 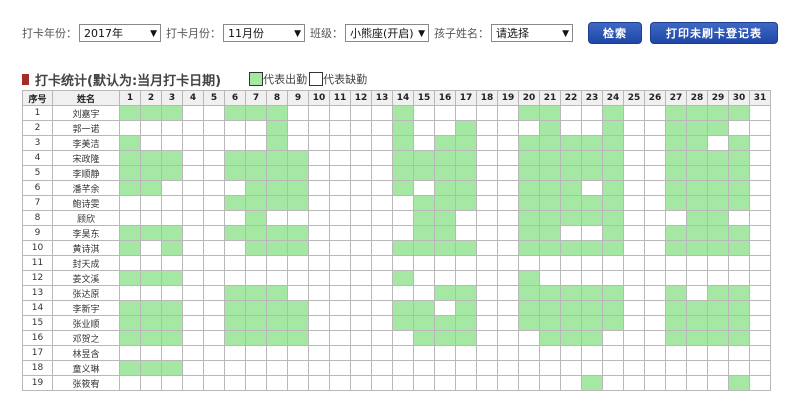 What do you see at coordinates (264, 33) in the screenshot?
I see `month-select: 11月份 ▼` at bounding box center [264, 33].